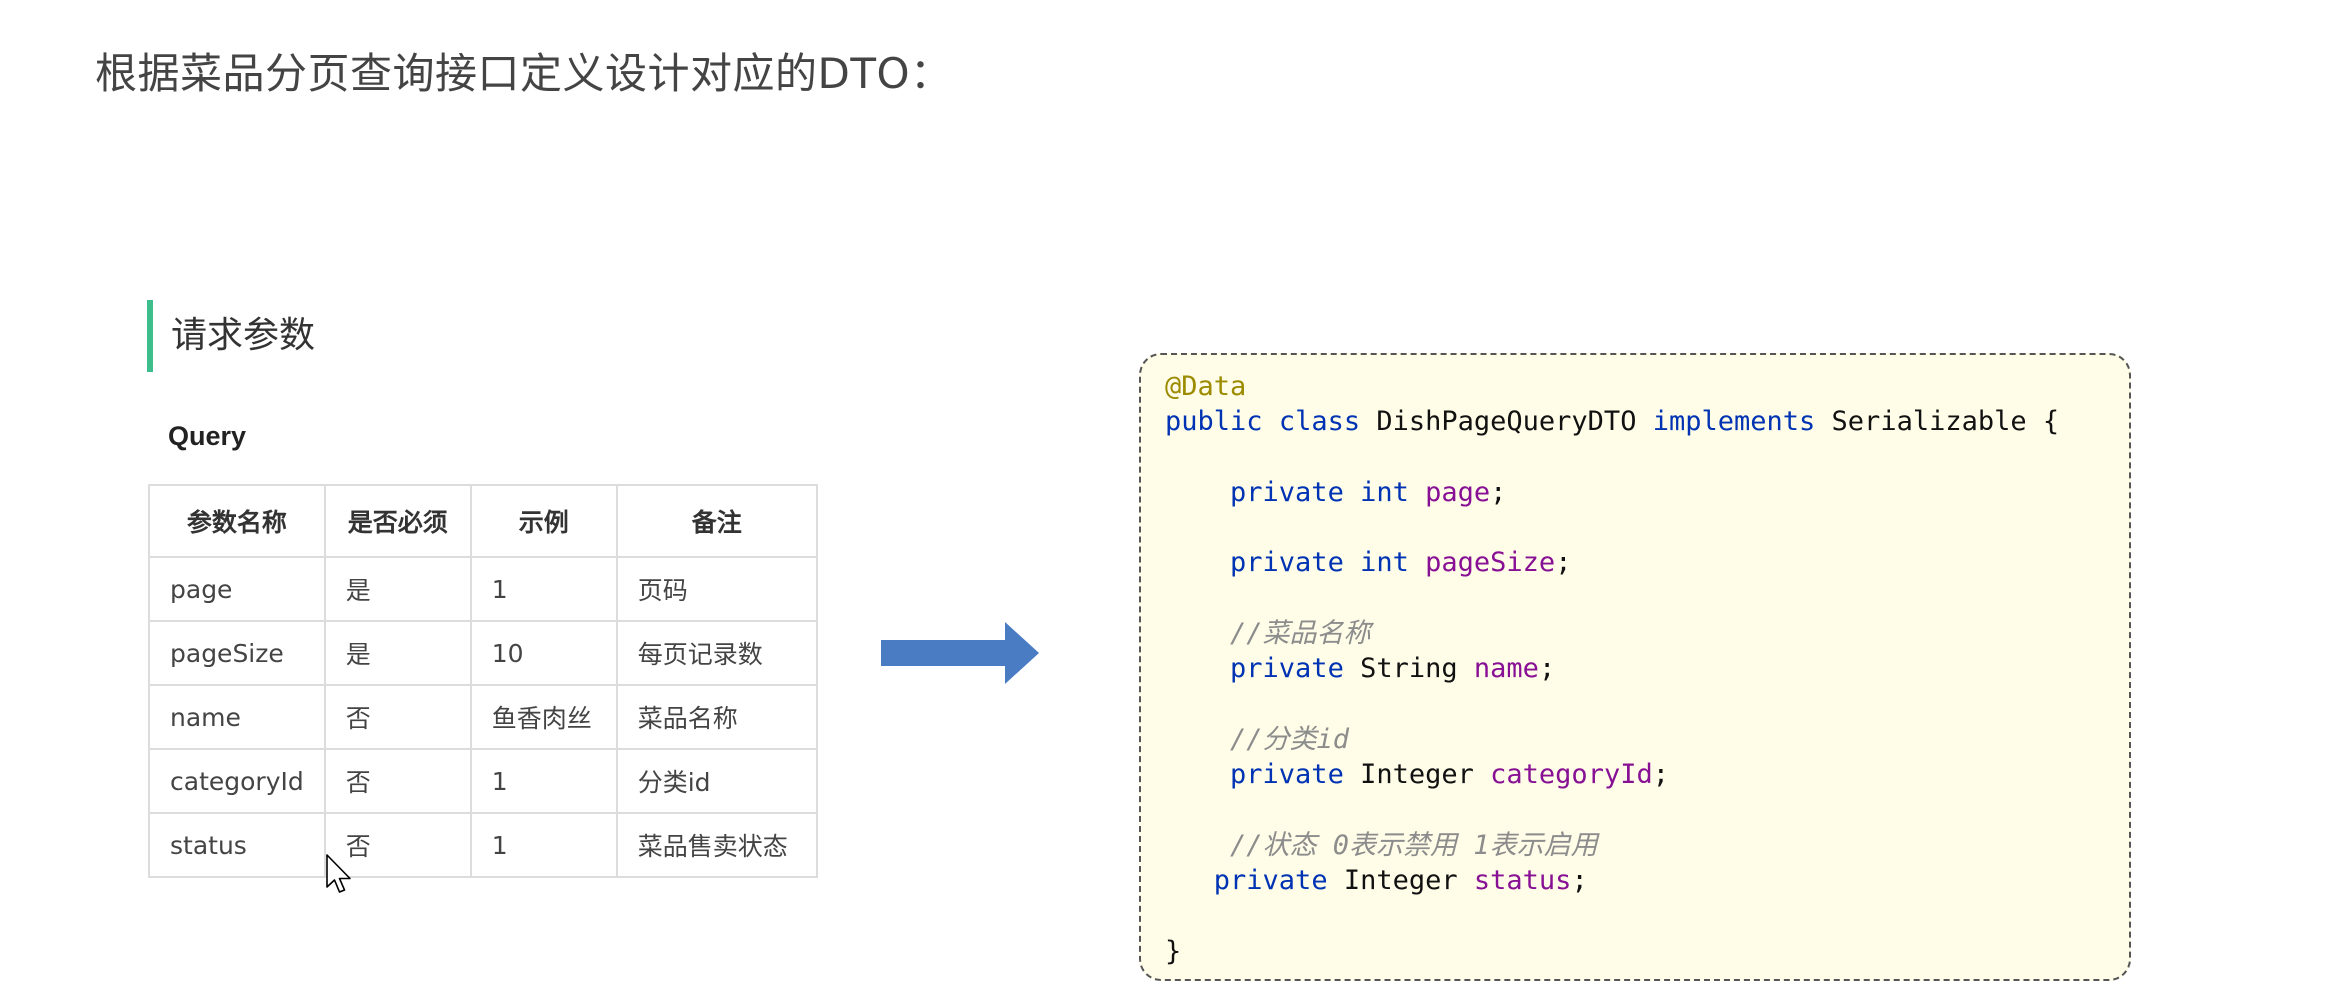  I want to click on comment-status: //状态 0表示禁用 1表示启用, so click(1414, 845).